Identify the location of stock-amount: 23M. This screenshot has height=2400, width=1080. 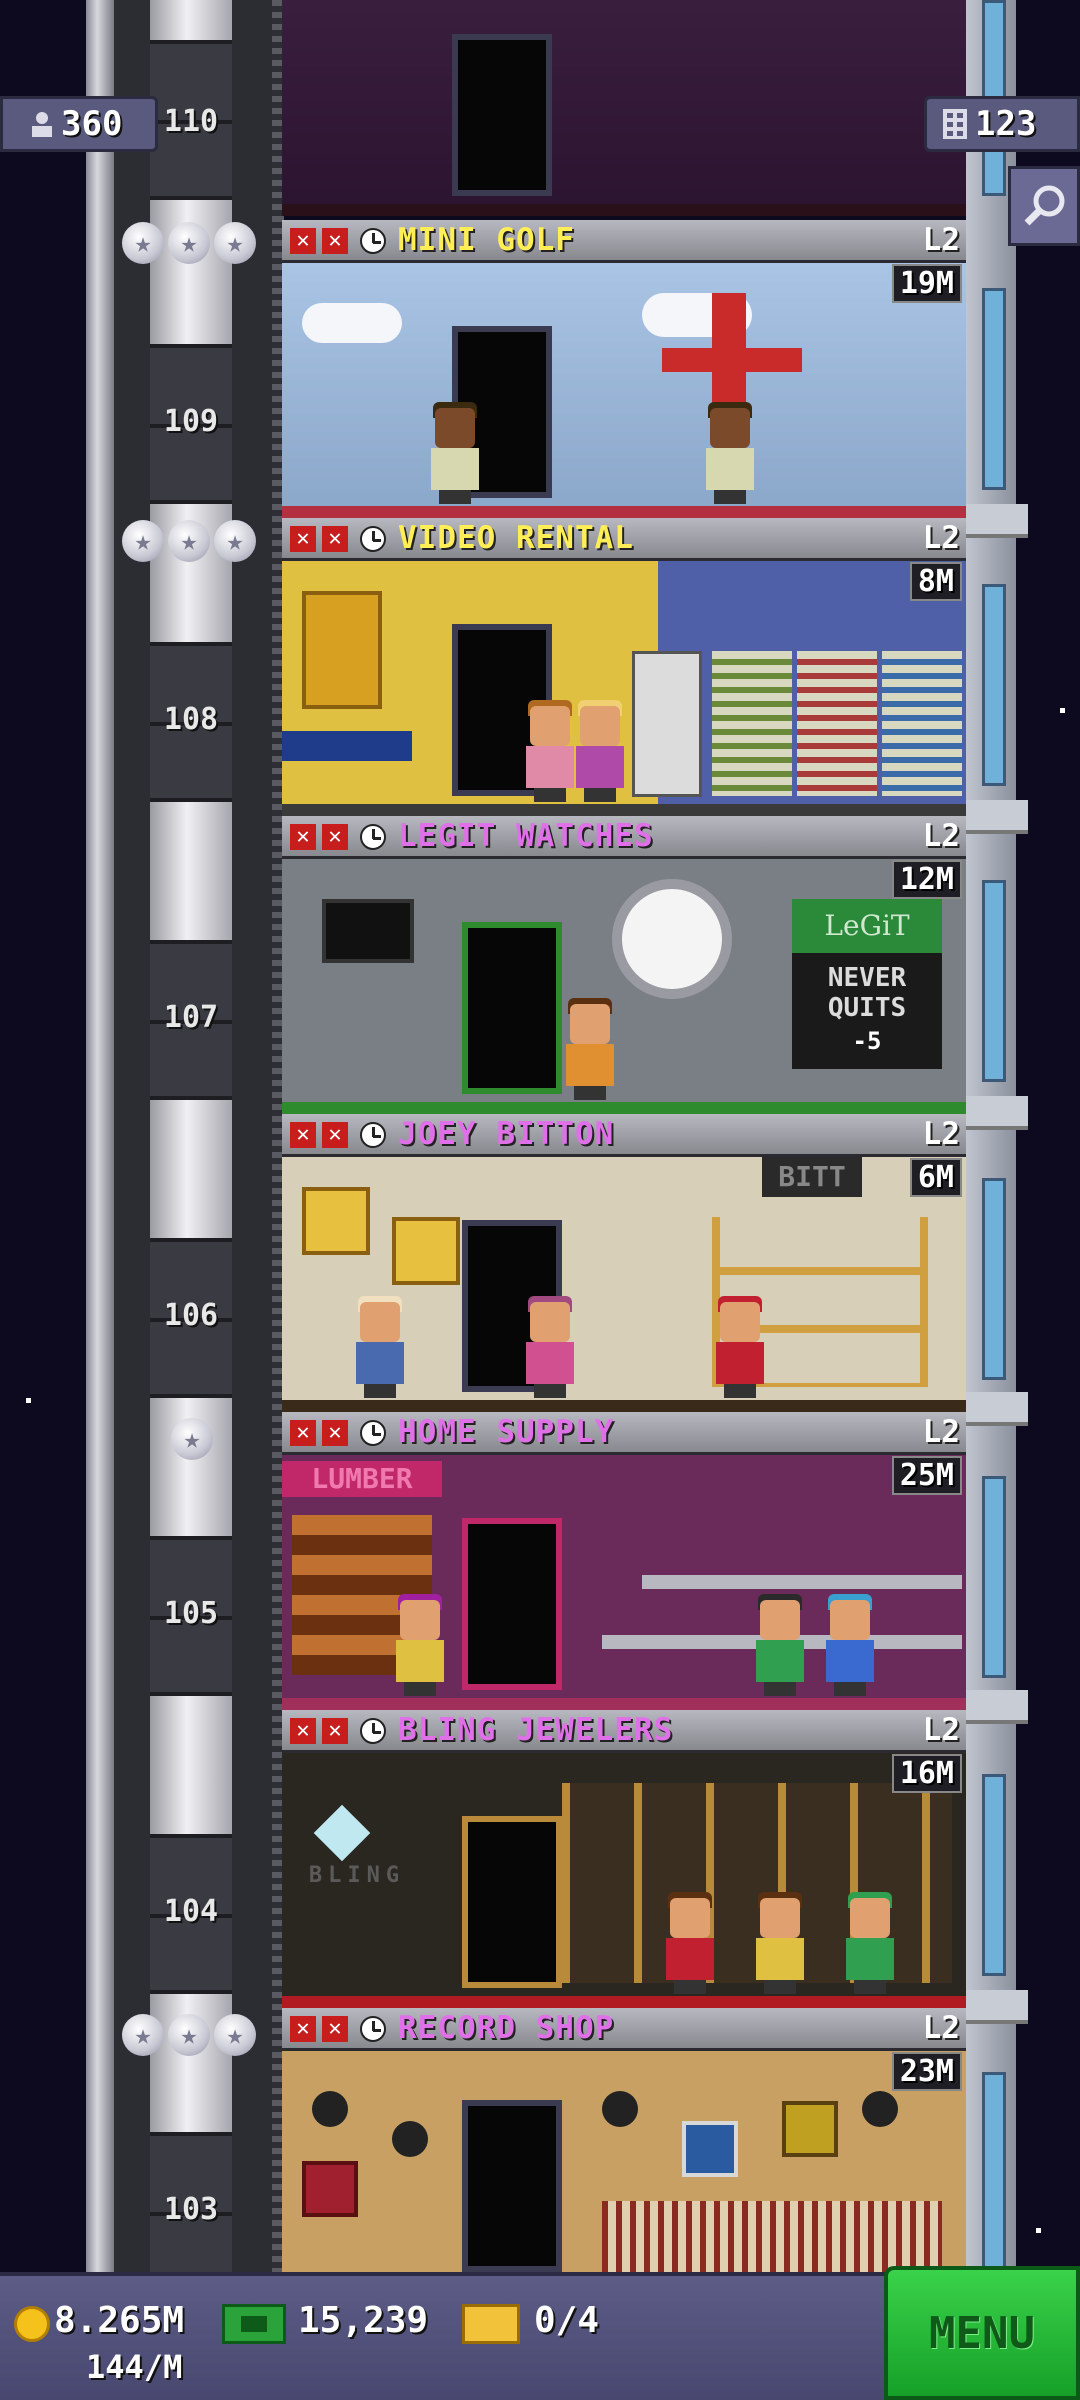
(926, 2071).